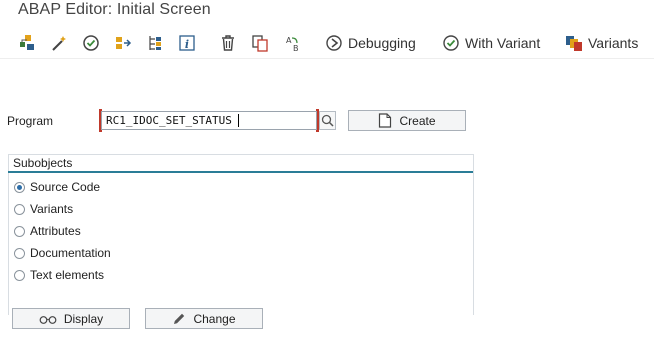  What do you see at coordinates (334, 43) in the screenshot?
I see `debugging-icon` at bounding box center [334, 43].